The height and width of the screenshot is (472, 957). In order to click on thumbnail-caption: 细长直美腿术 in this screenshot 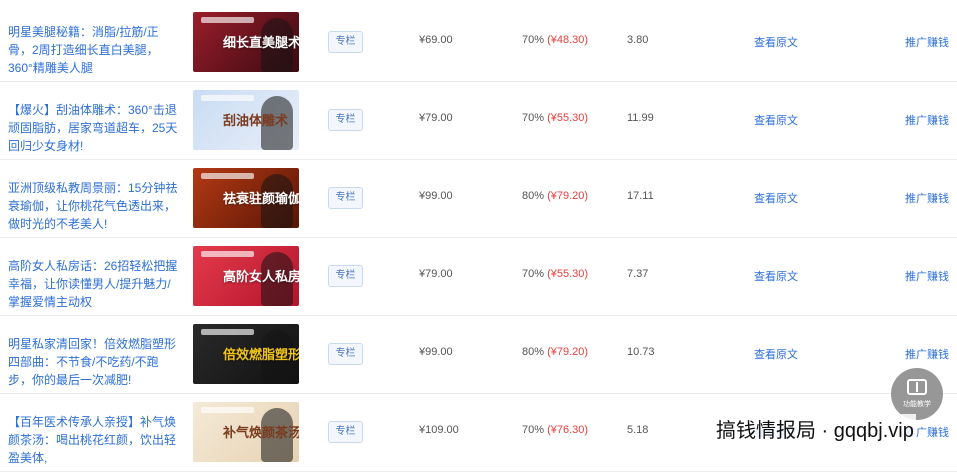, I will do `click(261, 43)`.